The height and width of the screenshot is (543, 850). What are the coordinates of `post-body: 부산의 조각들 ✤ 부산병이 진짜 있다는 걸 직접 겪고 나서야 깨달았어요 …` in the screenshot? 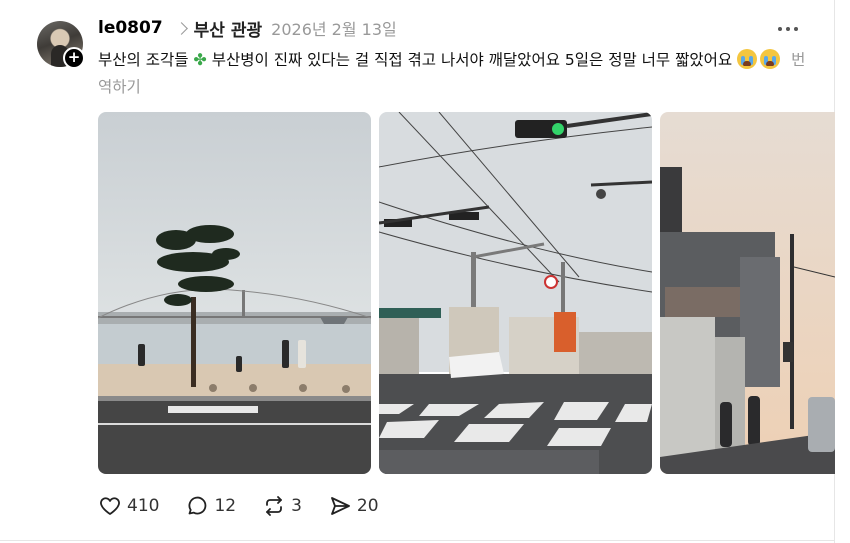 It's located at (458, 73).